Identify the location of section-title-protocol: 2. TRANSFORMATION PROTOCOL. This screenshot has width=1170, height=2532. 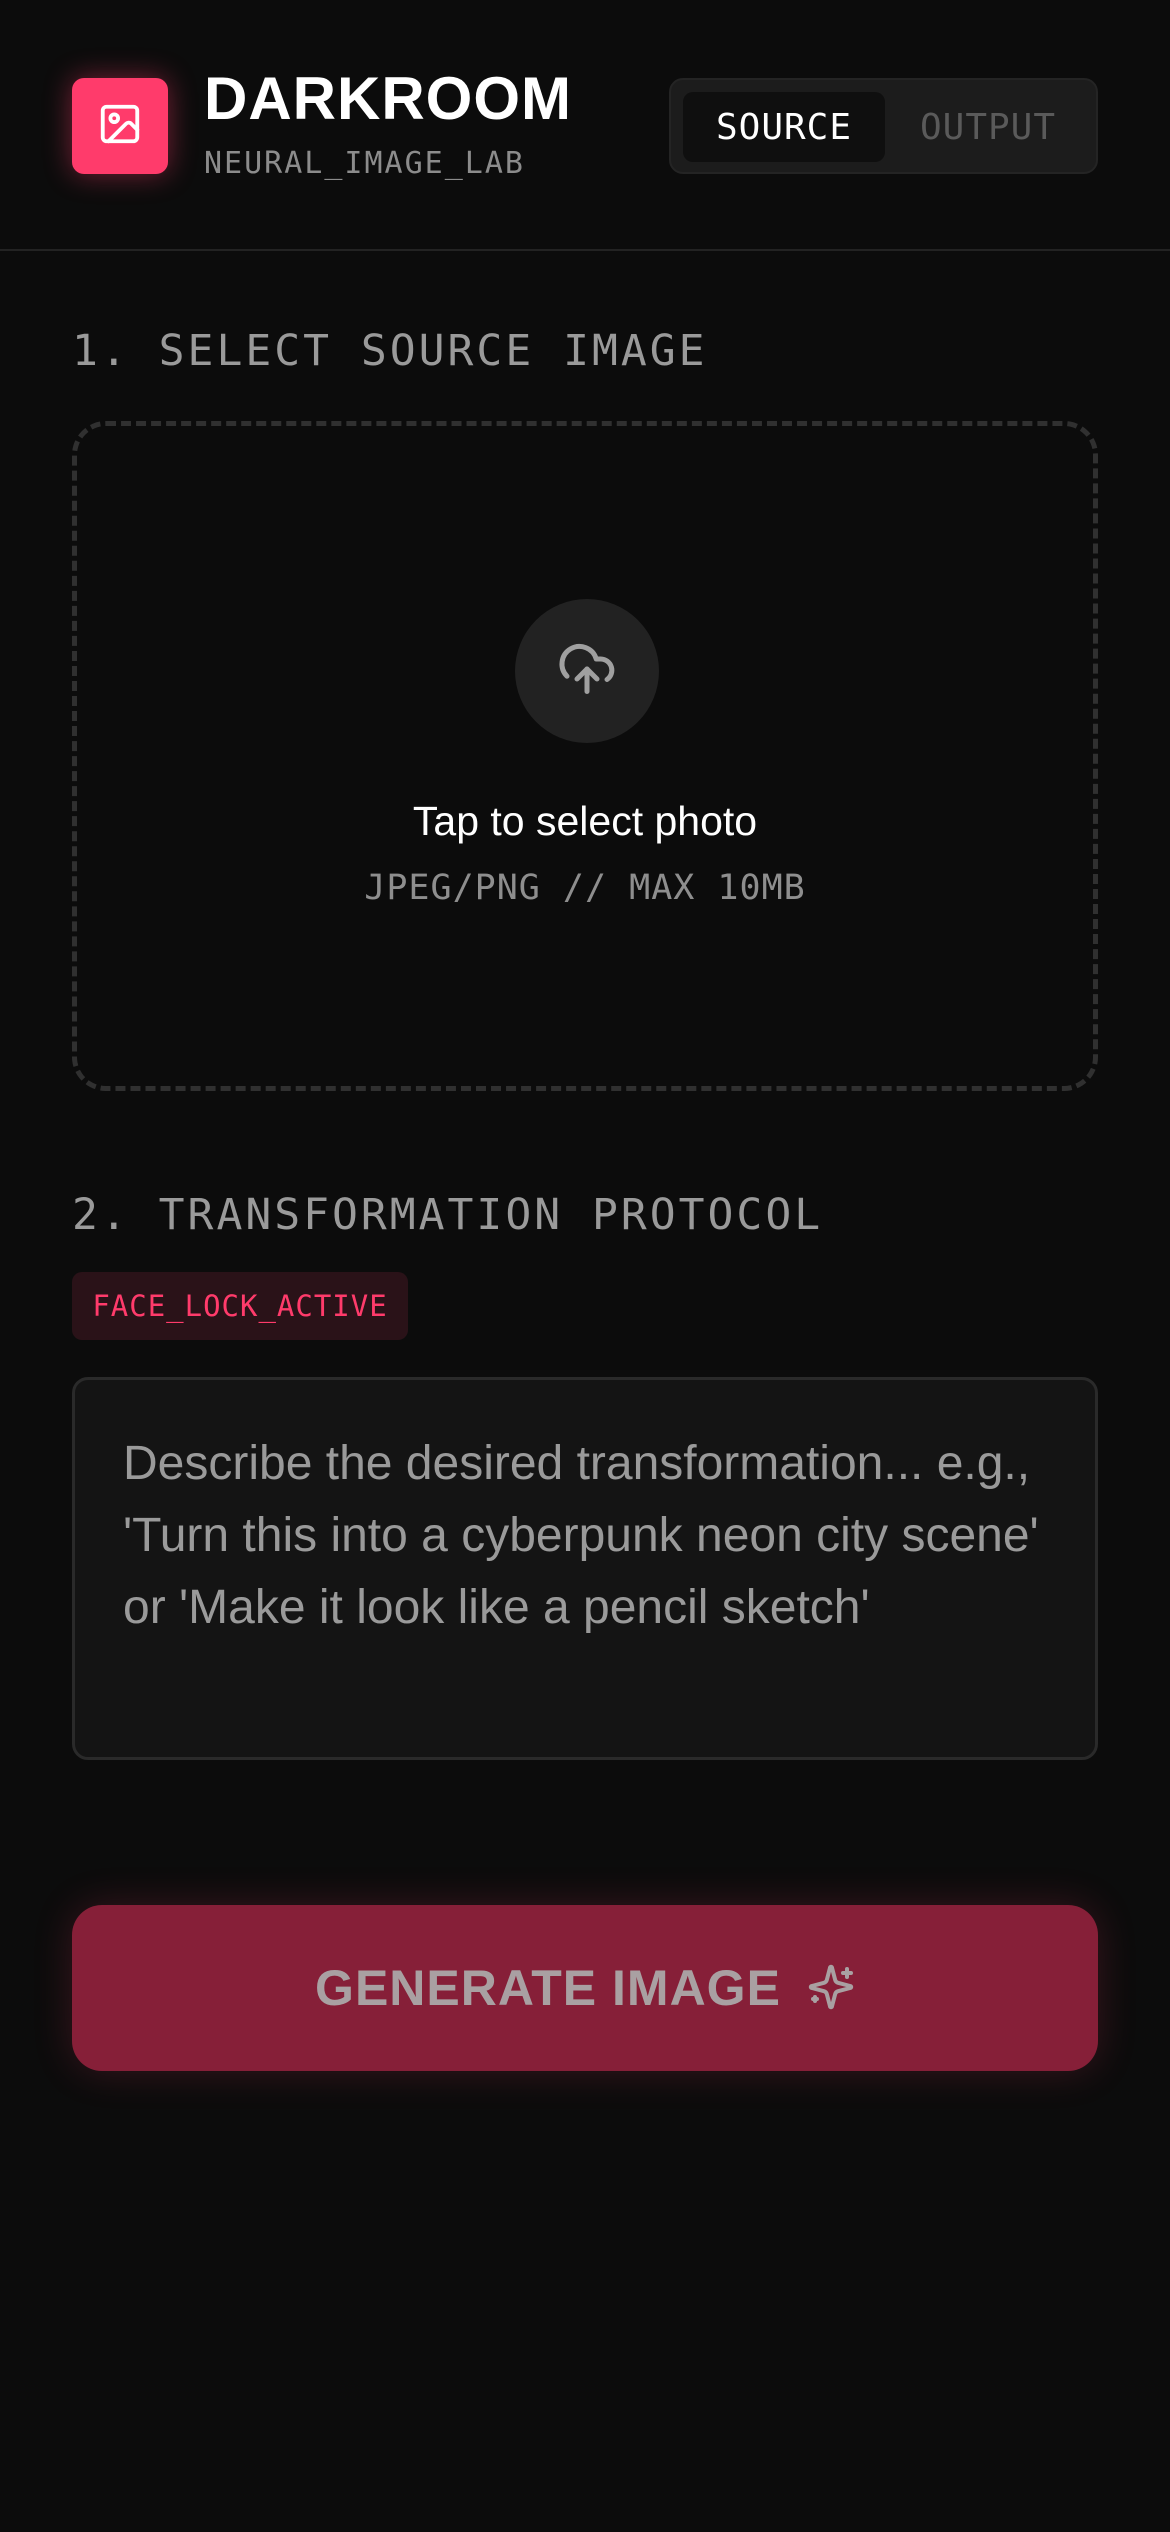
(448, 1215).